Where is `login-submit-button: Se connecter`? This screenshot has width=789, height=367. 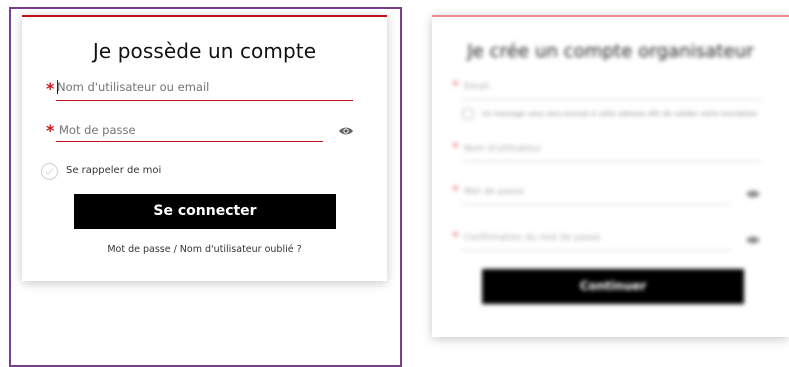
login-submit-button: Se connecter is located at coordinates (205, 211).